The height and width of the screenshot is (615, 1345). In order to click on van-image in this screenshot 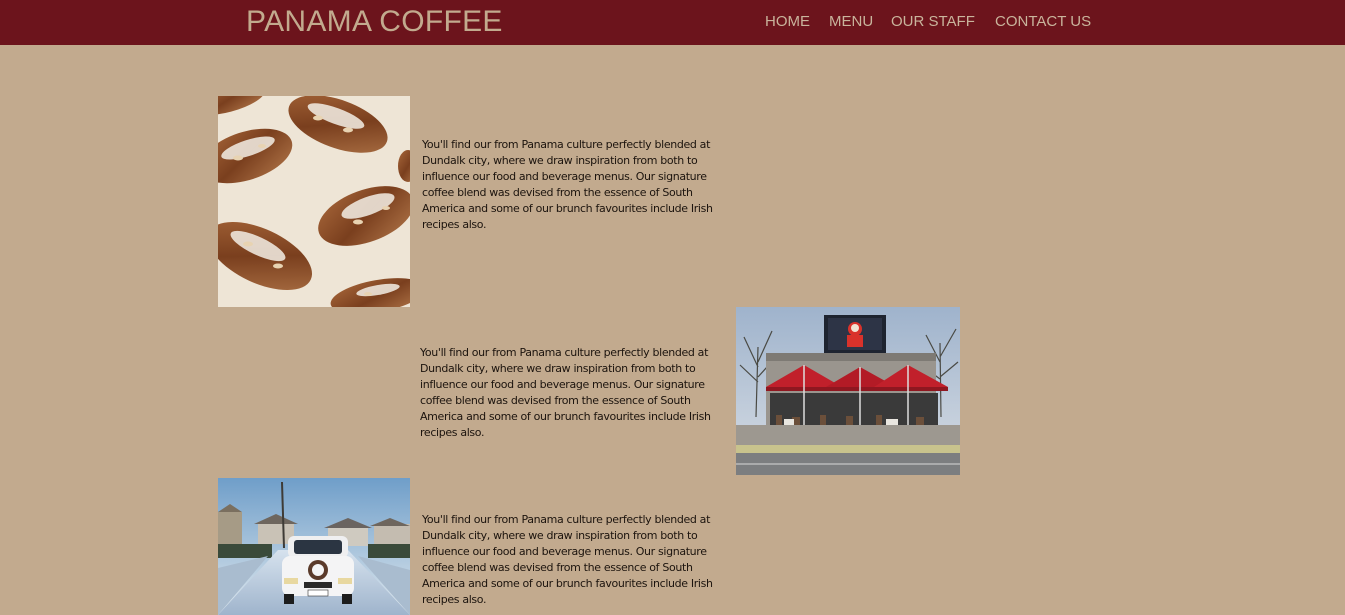, I will do `click(314, 546)`.